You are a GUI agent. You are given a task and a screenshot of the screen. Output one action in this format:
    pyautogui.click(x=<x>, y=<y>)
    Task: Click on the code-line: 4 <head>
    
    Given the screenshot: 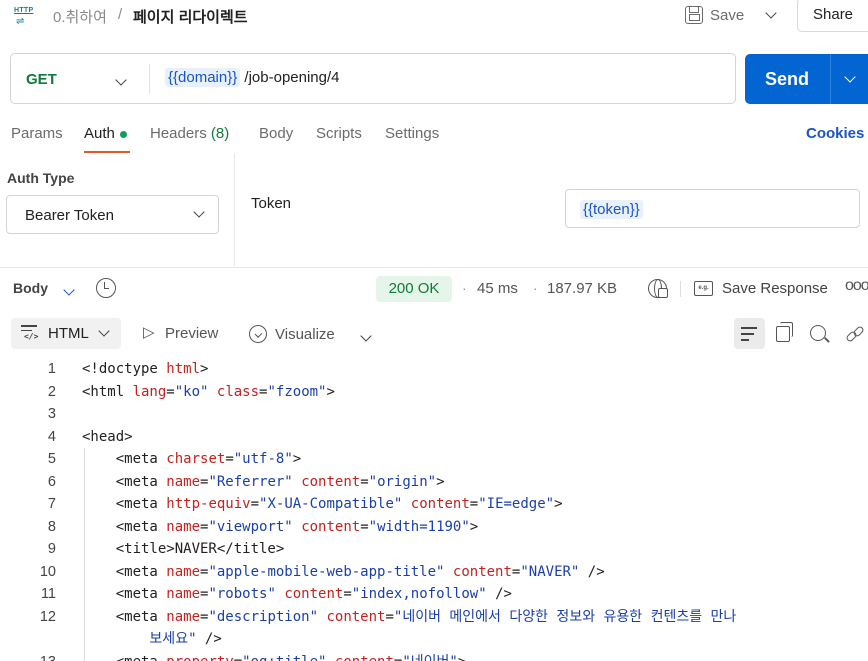 What is the action you would take?
    pyautogui.click(x=434, y=437)
    